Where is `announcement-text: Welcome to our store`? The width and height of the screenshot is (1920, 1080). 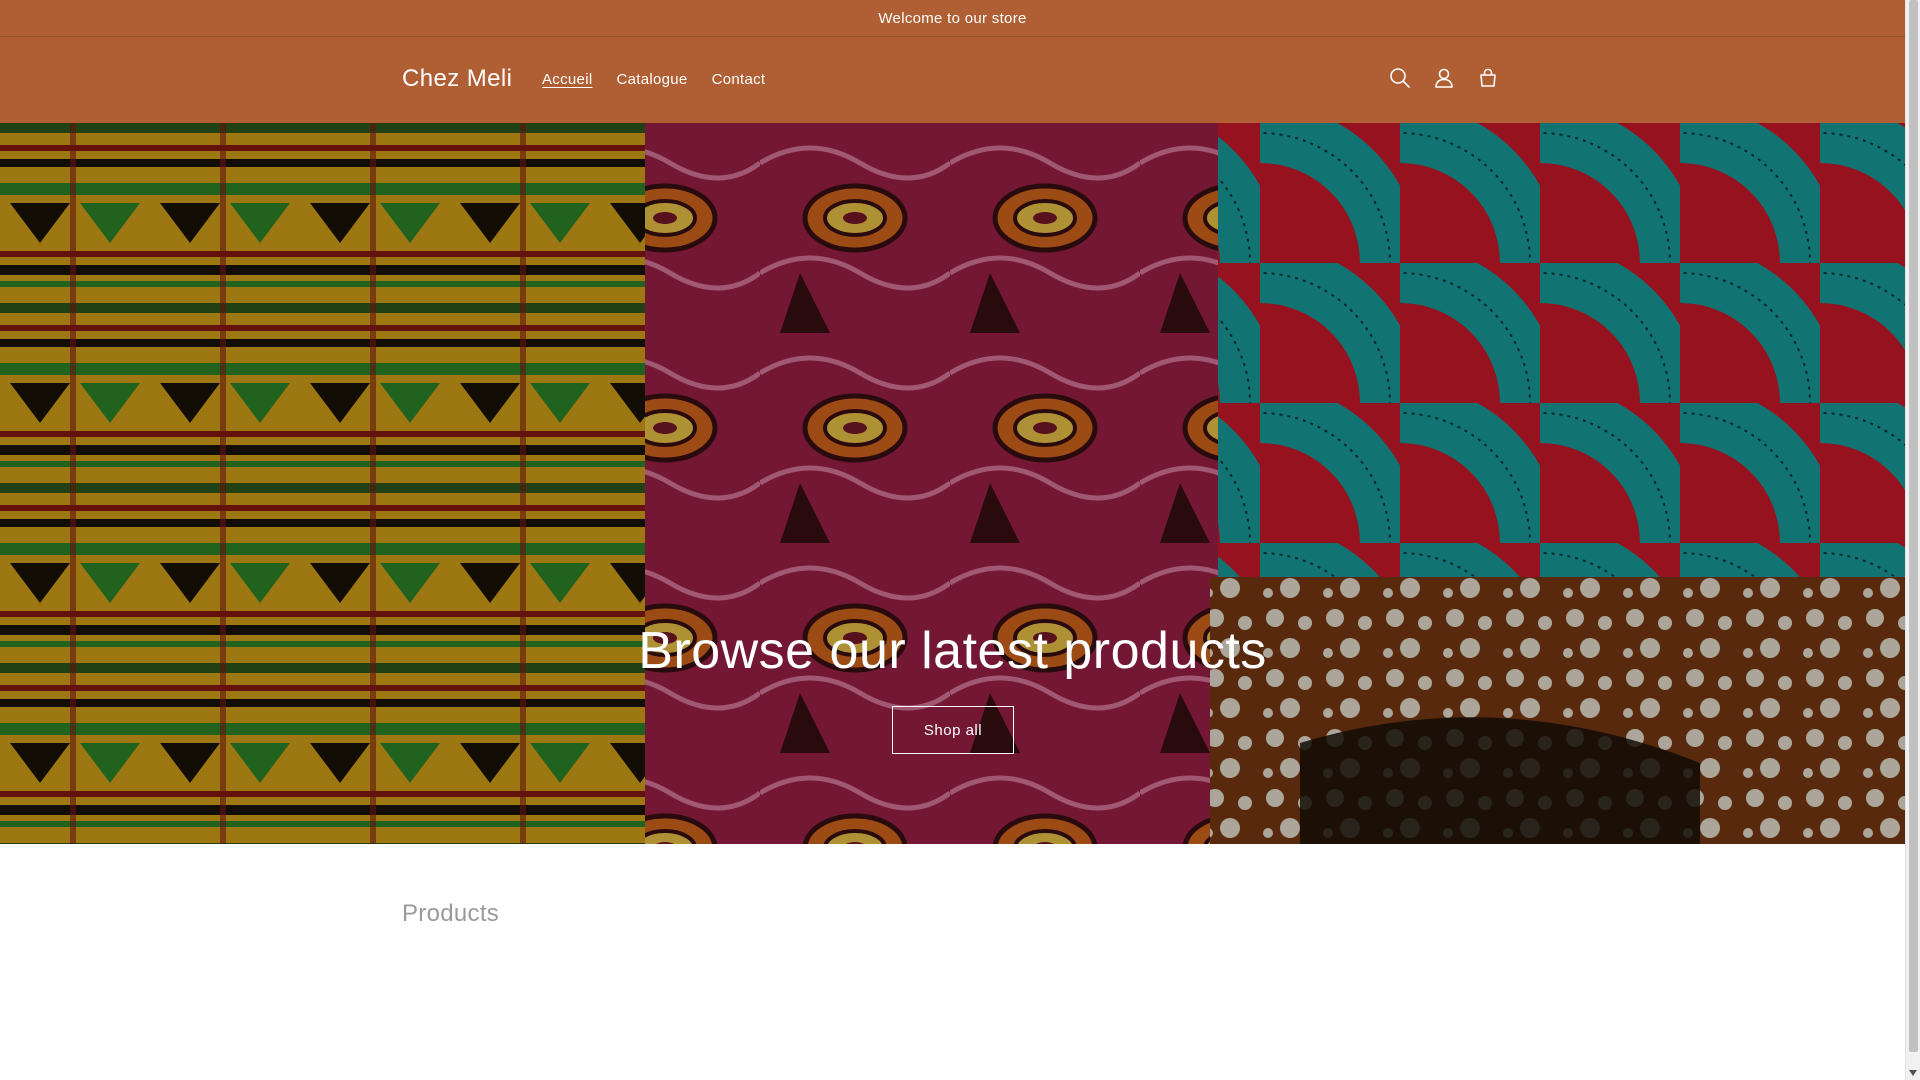
announcement-text: Welcome to our store is located at coordinates (952, 18).